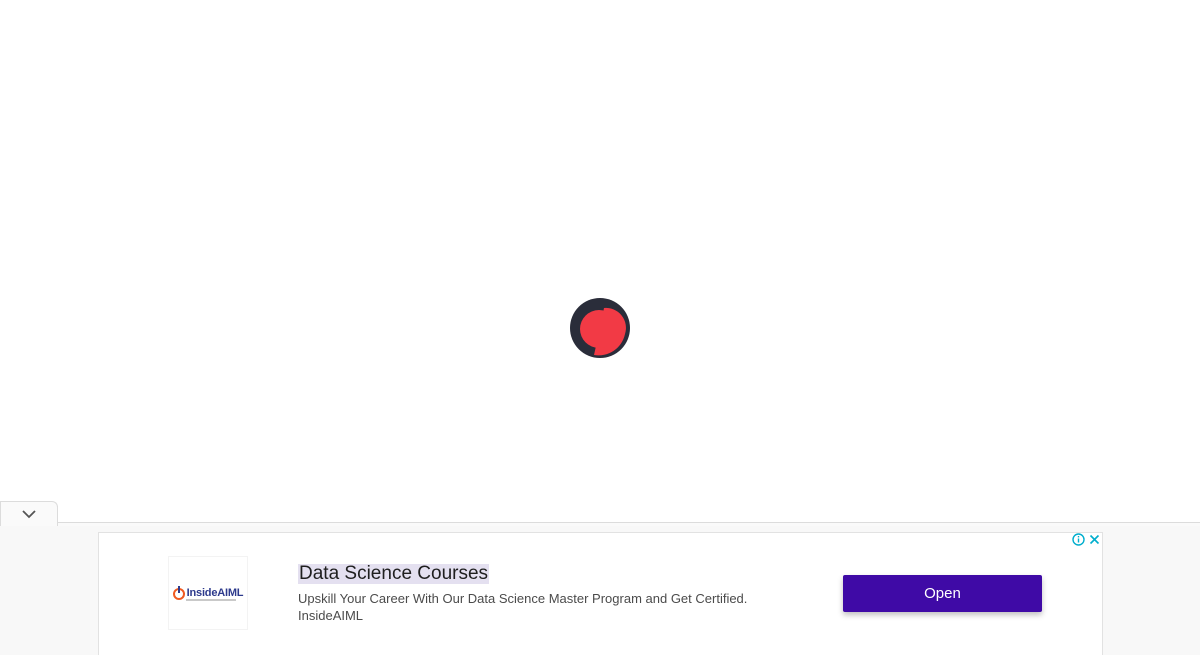  I want to click on power-icon, so click(178, 593).